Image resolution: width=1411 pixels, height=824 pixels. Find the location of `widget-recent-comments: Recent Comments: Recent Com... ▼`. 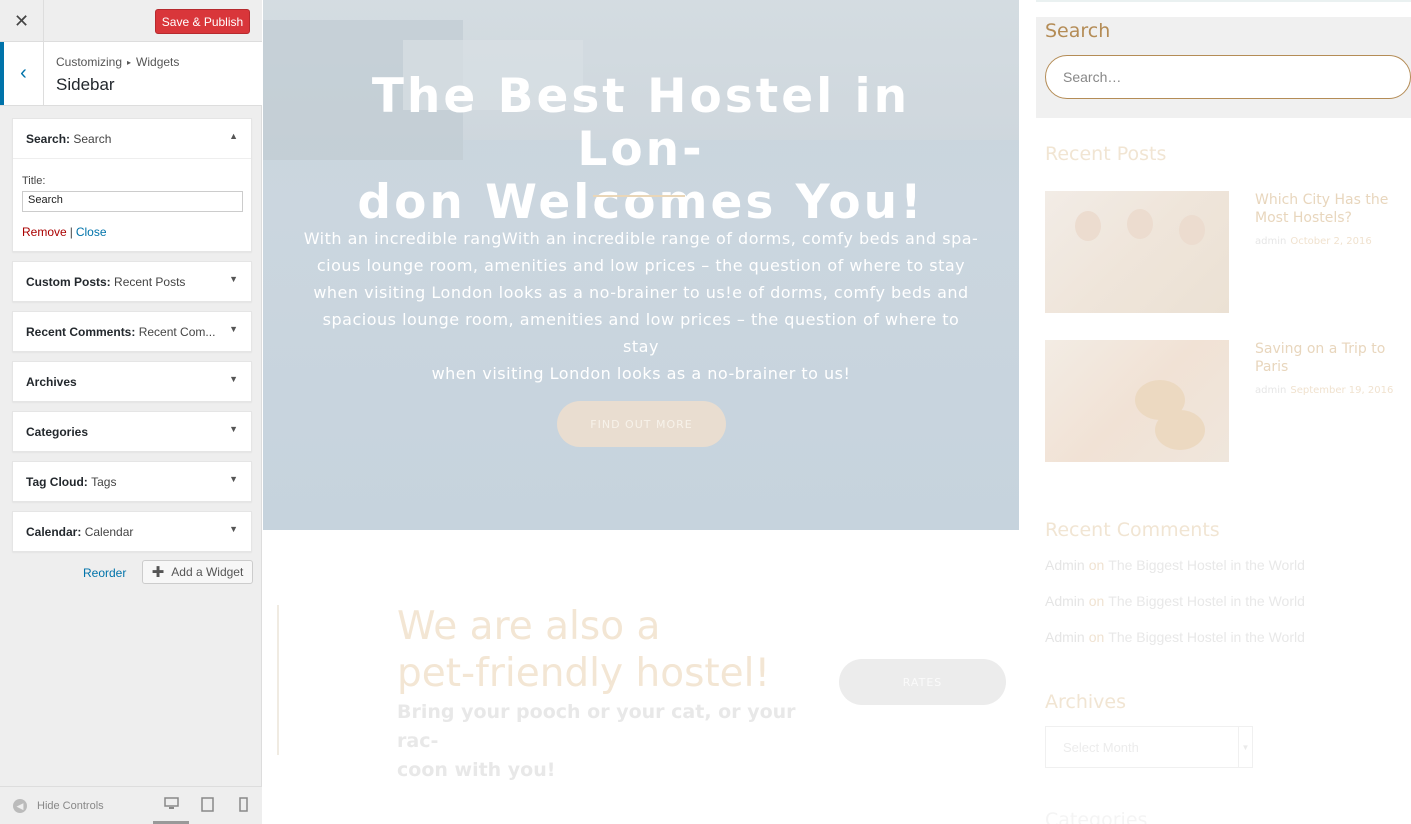

widget-recent-comments: Recent Comments: Recent Com... ▼ is located at coordinates (132, 331).